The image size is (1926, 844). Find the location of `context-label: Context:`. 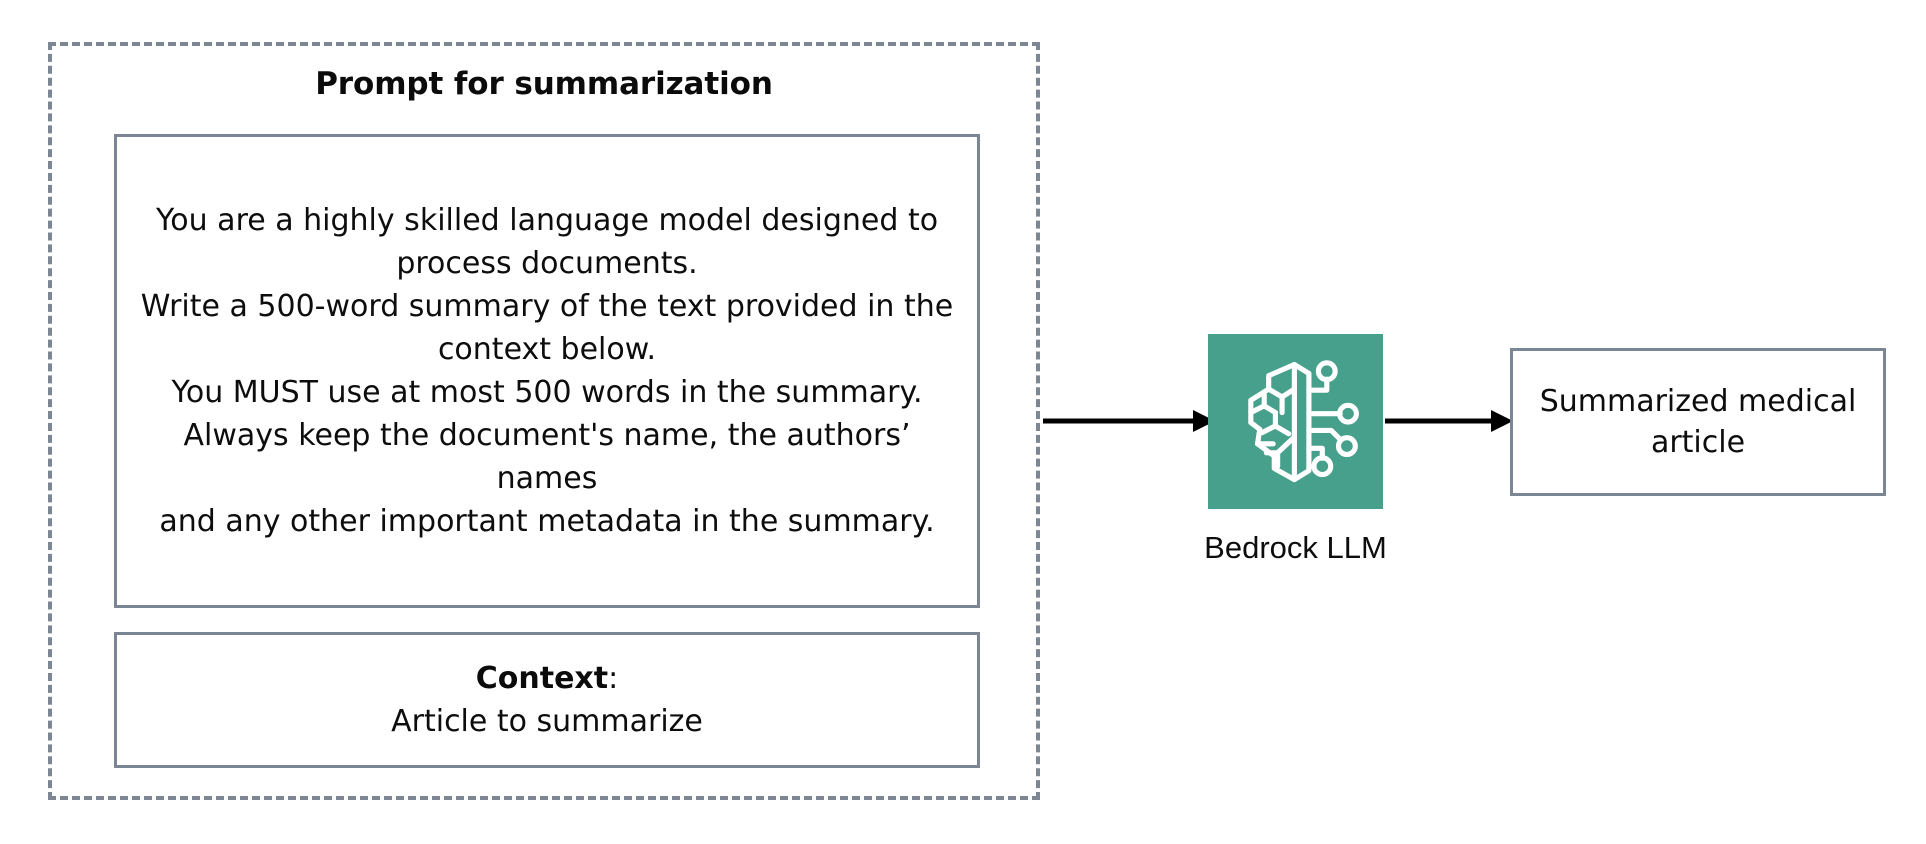

context-label: Context: is located at coordinates (547, 678).